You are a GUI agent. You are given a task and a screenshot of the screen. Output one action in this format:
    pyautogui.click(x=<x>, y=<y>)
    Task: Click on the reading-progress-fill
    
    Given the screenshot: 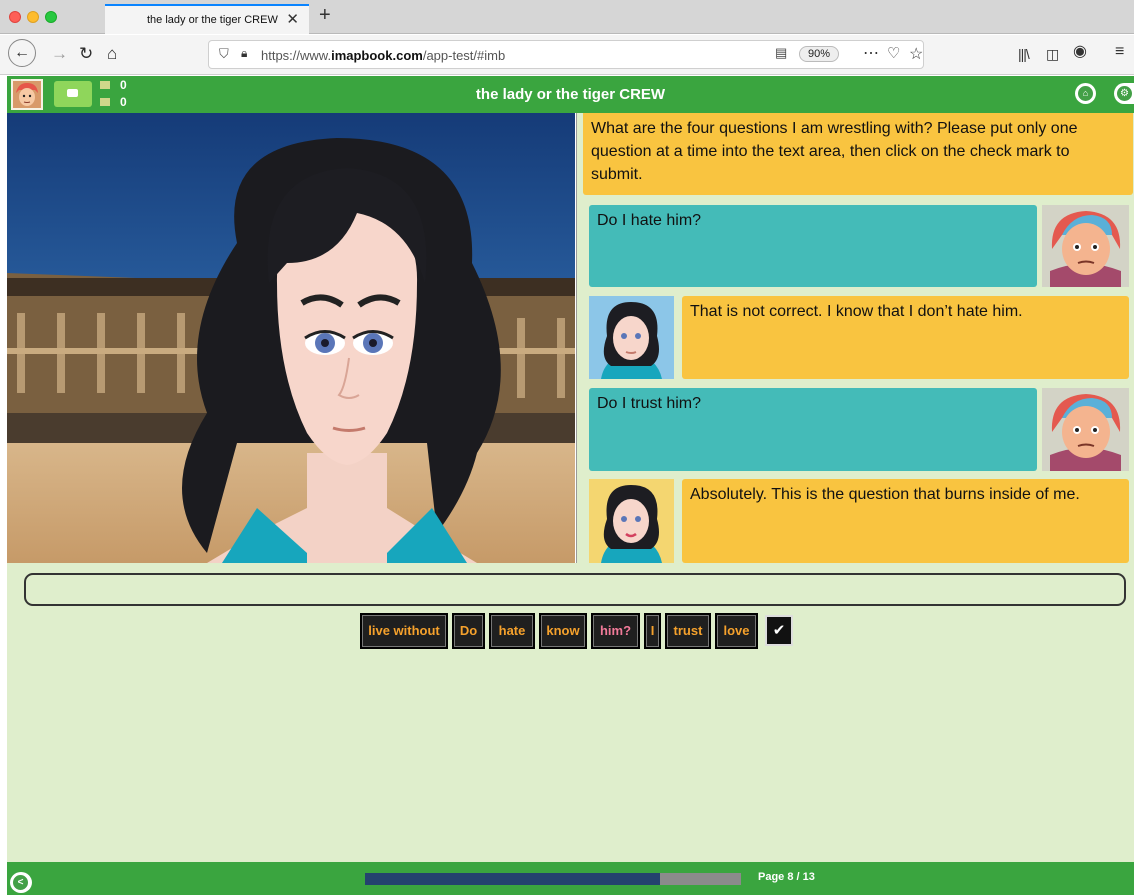 What is the action you would take?
    pyautogui.click(x=513, y=879)
    